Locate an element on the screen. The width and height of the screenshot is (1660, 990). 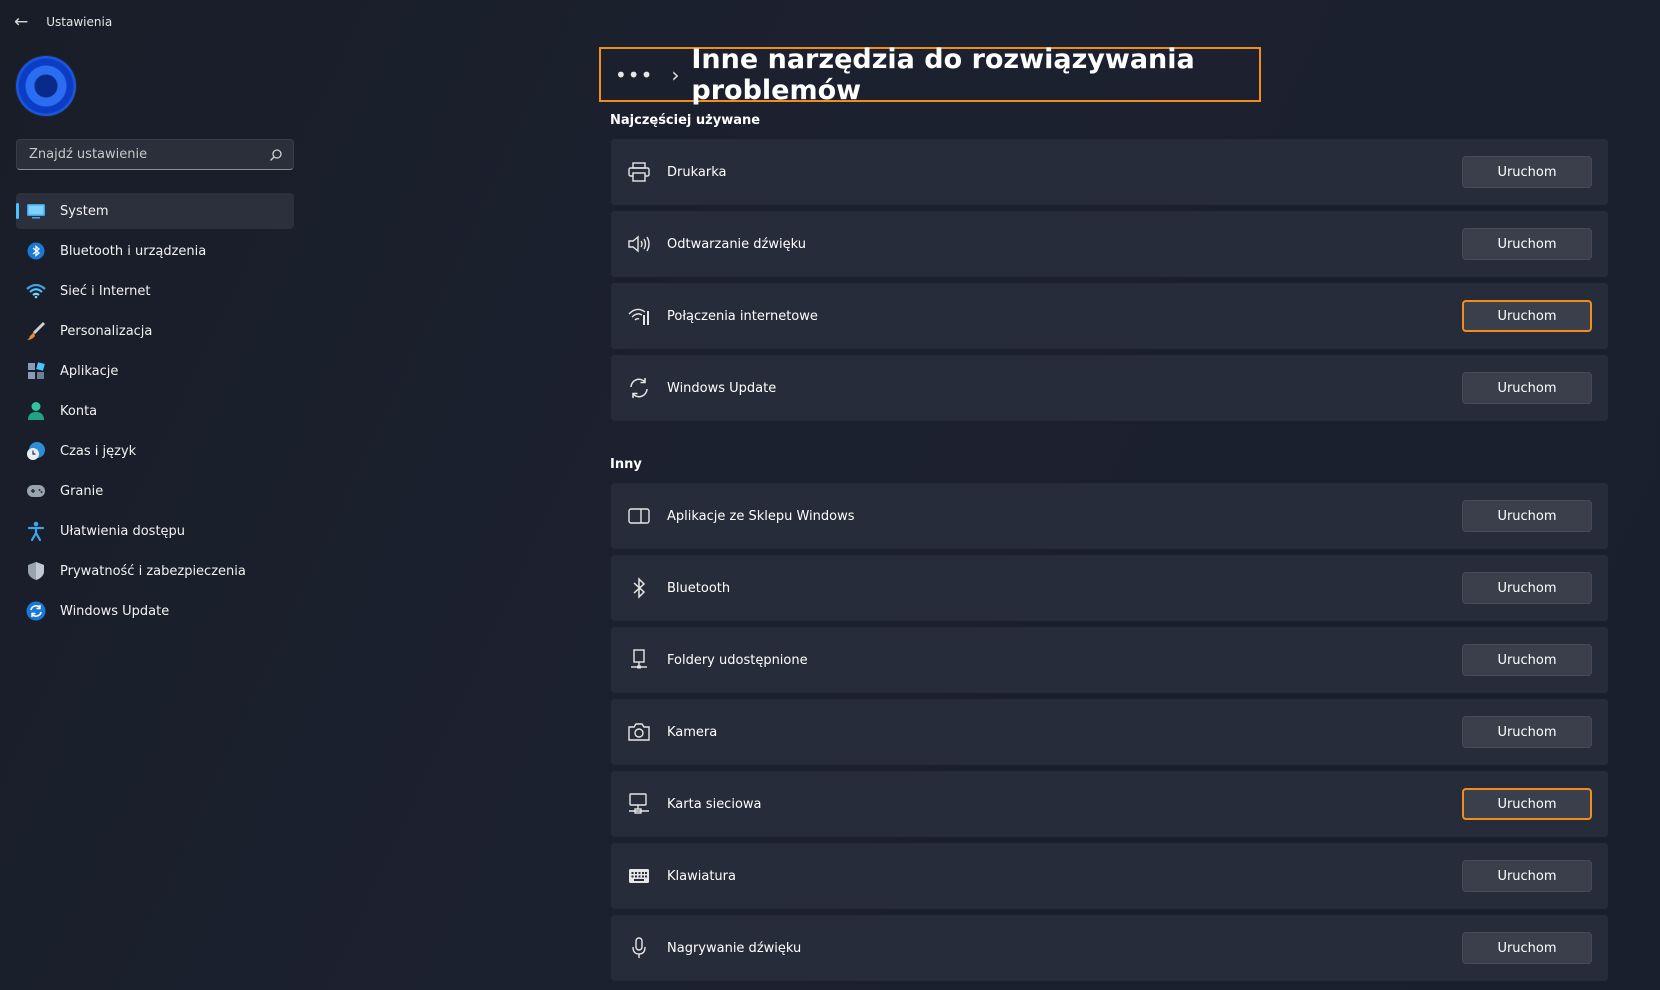
sidebar-item-system: System is located at coordinates (155, 211).